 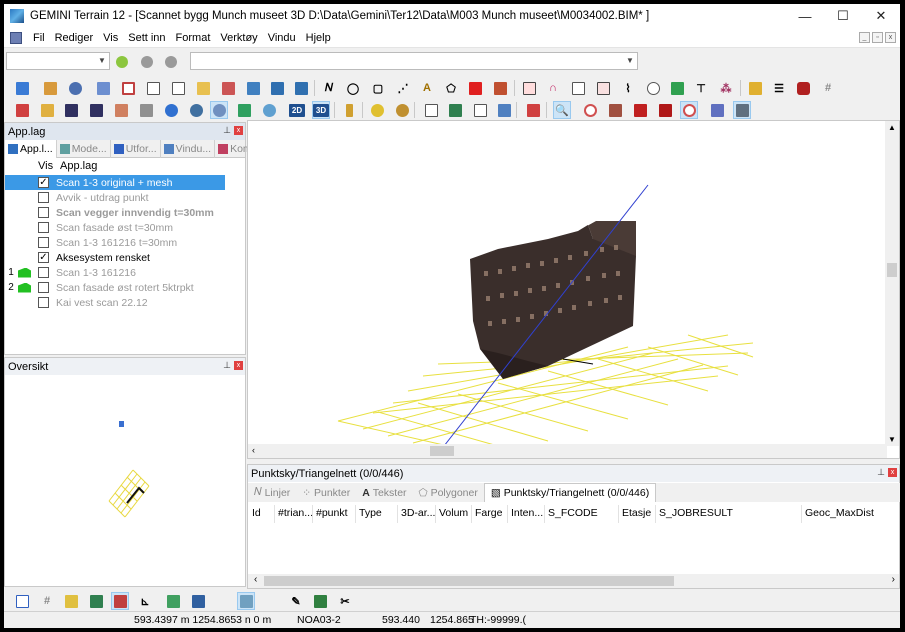 What do you see at coordinates (590, 110) in the screenshot?
I see `sphere-red-icon` at bounding box center [590, 110].